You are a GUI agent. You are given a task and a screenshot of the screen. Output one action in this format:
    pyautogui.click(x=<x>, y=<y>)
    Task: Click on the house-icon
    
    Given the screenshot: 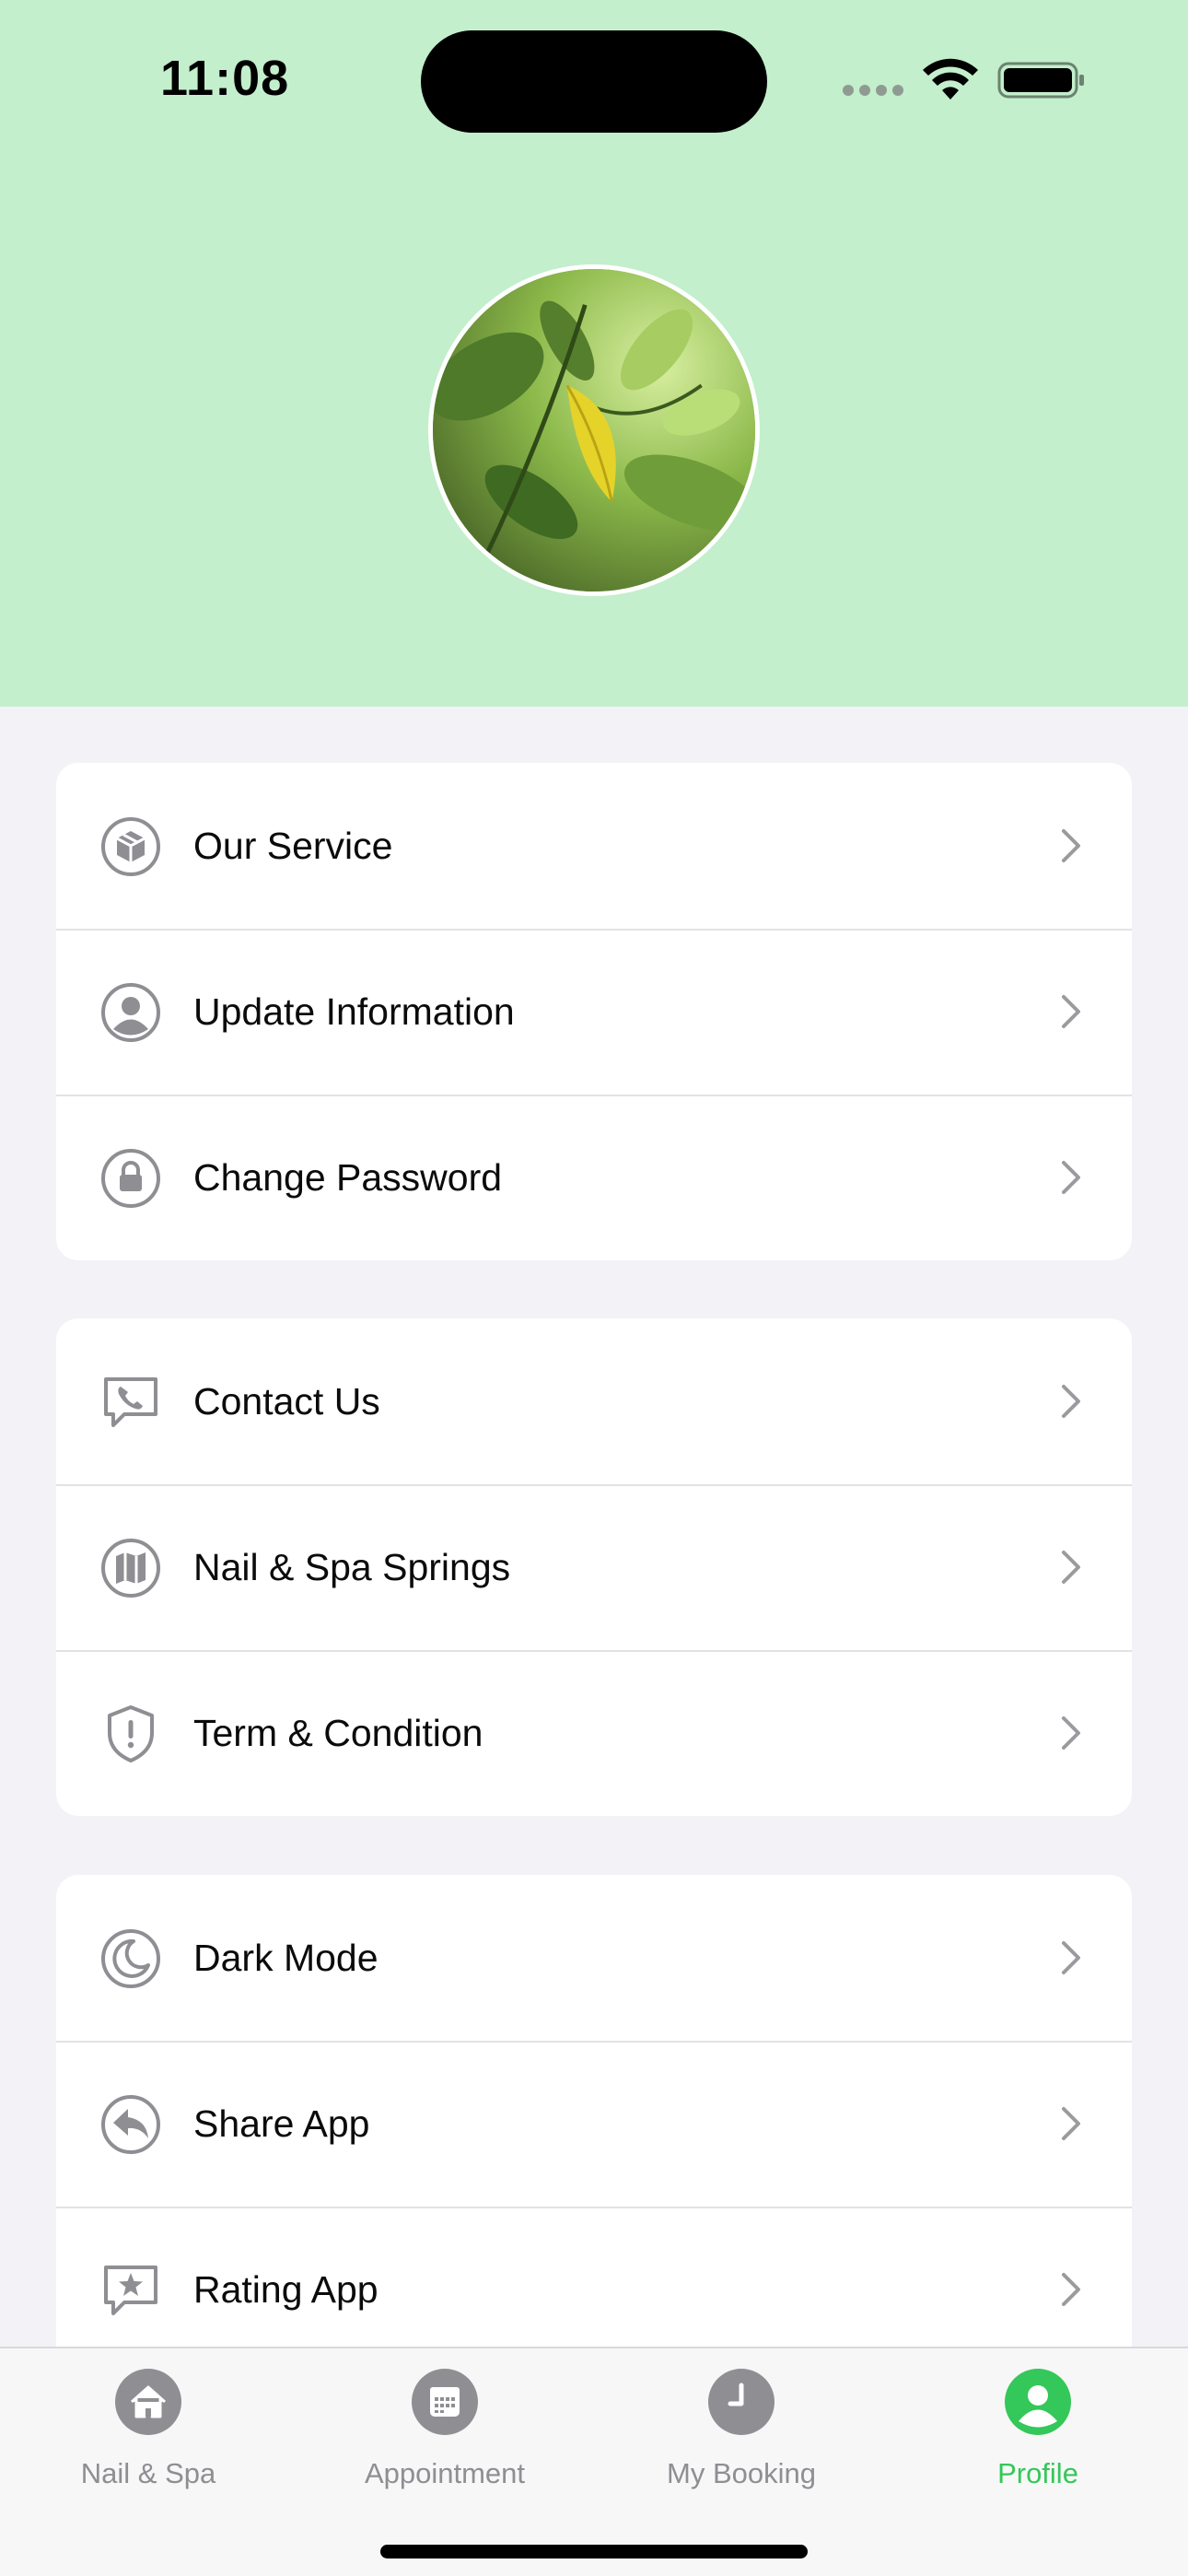 What is the action you would take?
    pyautogui.click(x=148, y=2402)
    